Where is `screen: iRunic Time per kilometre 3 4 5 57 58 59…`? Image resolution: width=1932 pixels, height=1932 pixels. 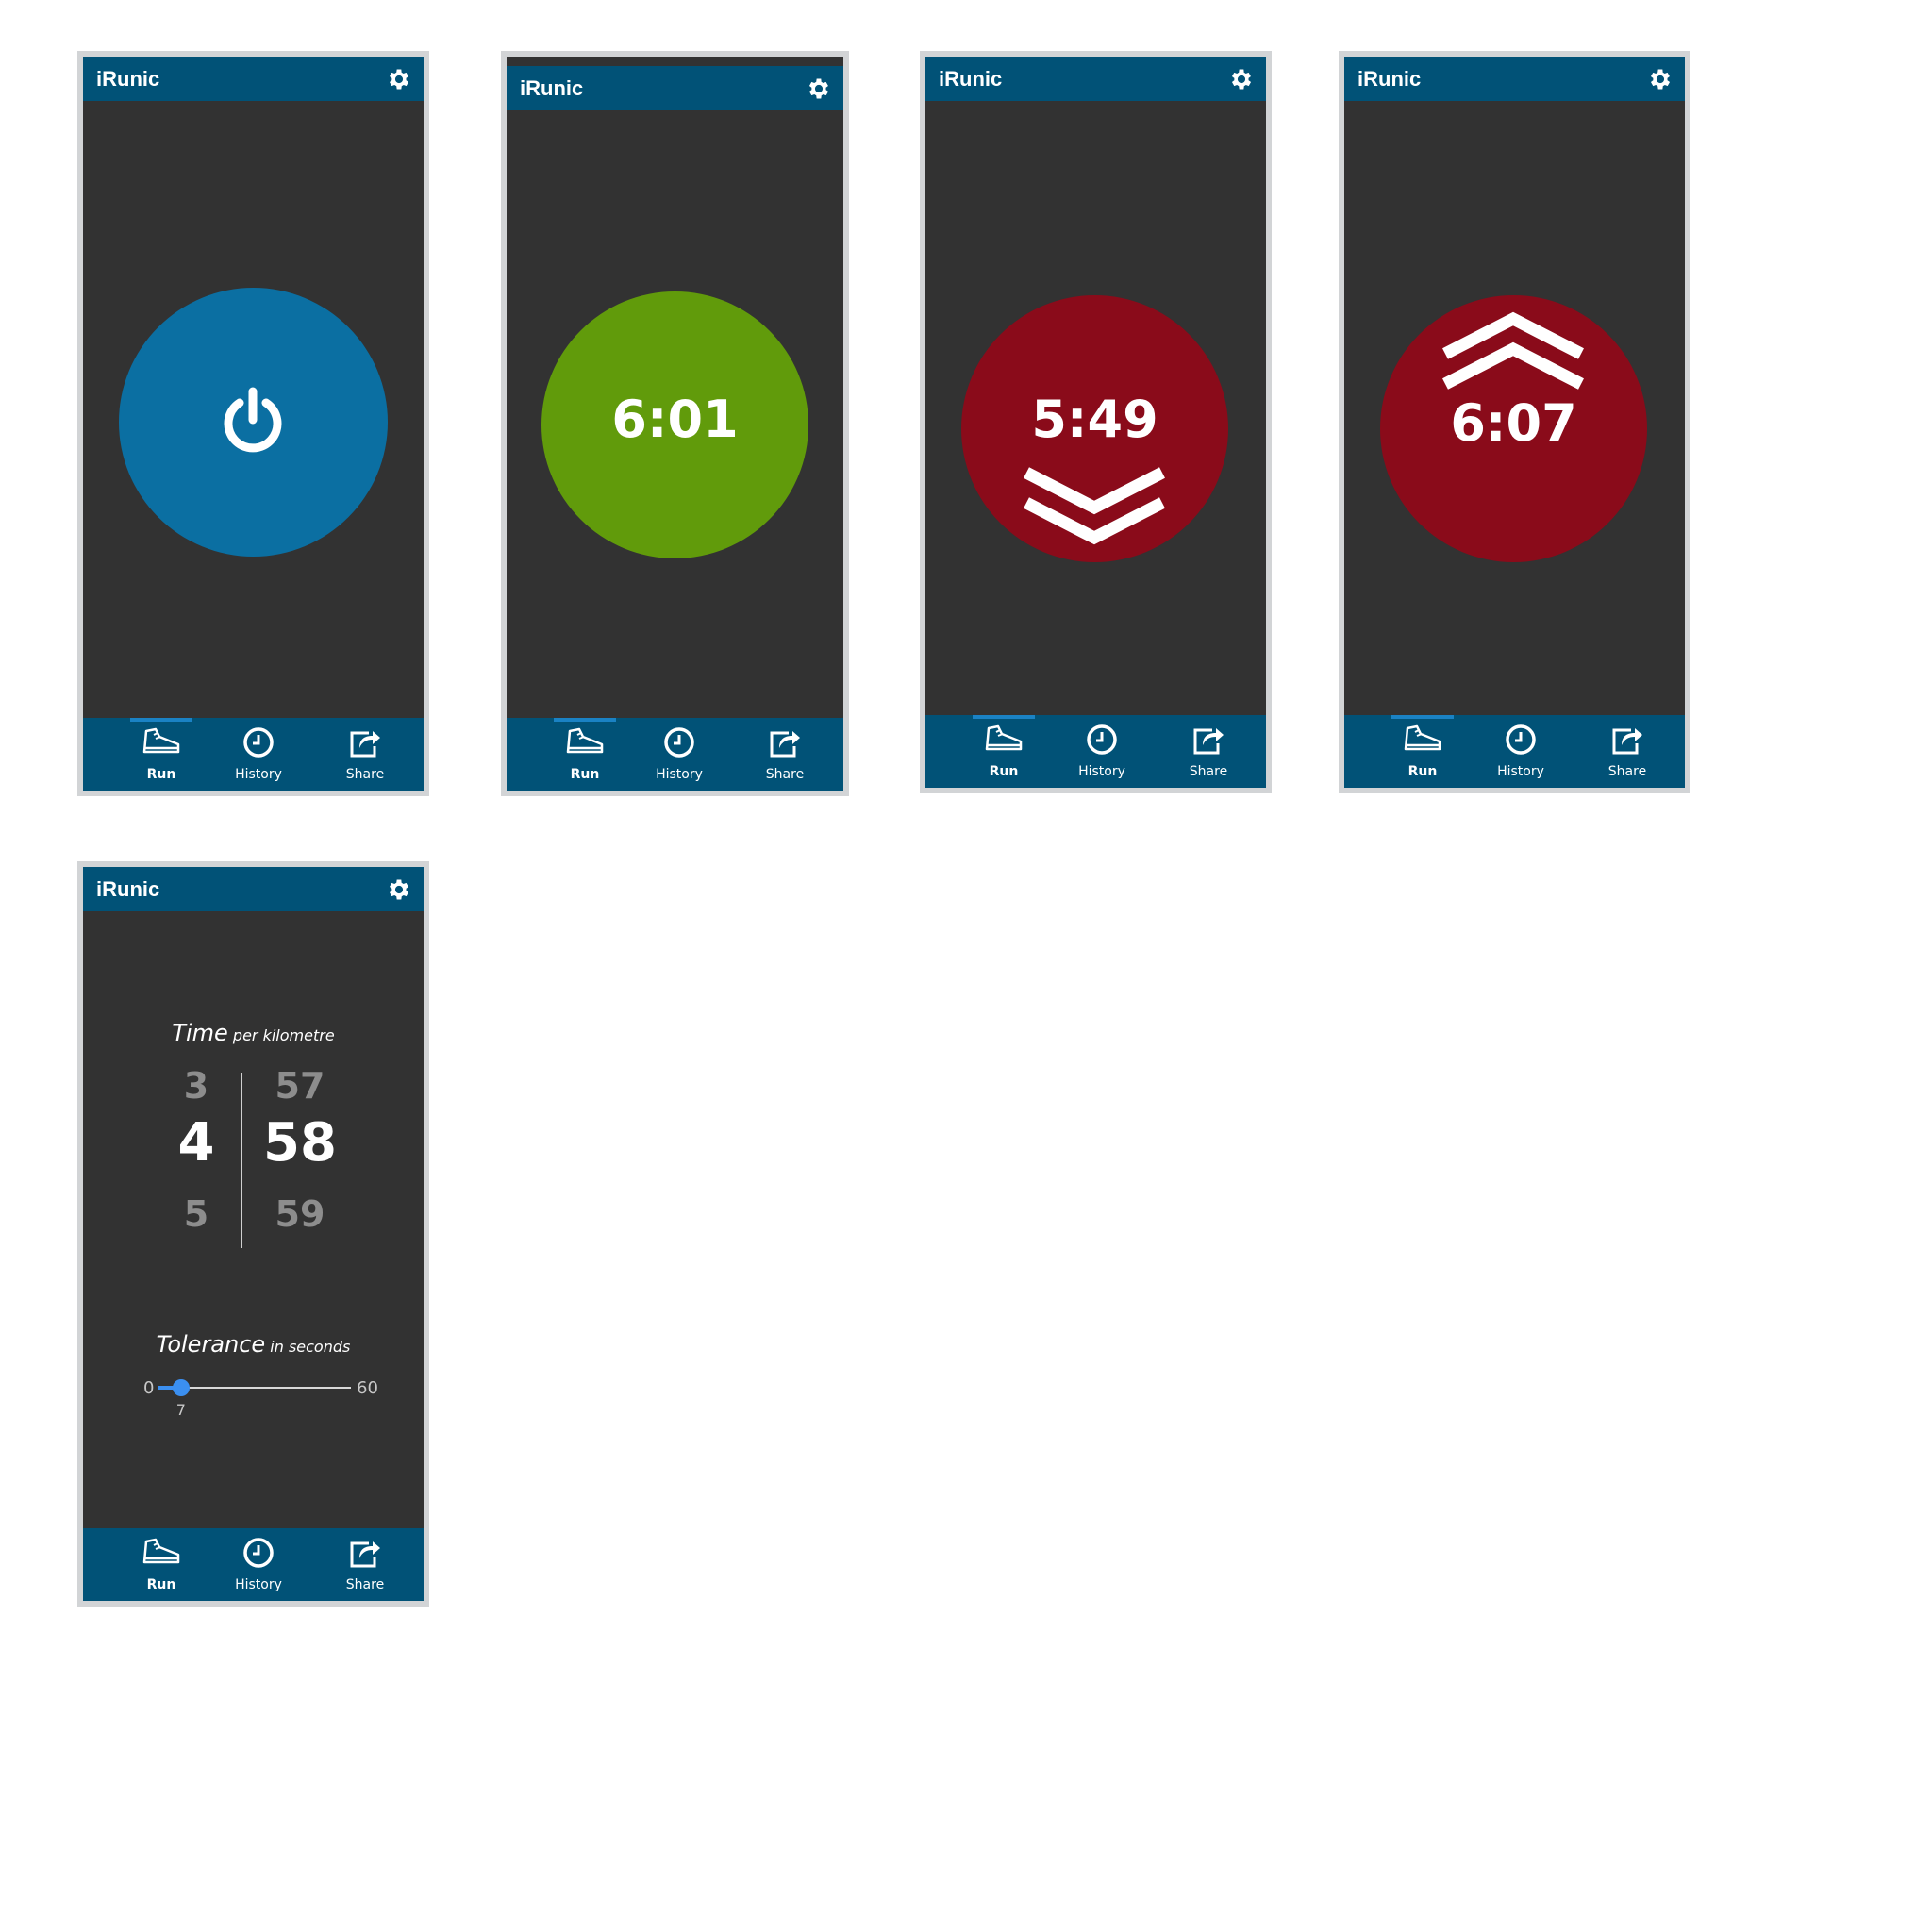
screen: iRunic Time per kilometre 3 4 5 57 58 59… is located at coordinates (254, 1234).